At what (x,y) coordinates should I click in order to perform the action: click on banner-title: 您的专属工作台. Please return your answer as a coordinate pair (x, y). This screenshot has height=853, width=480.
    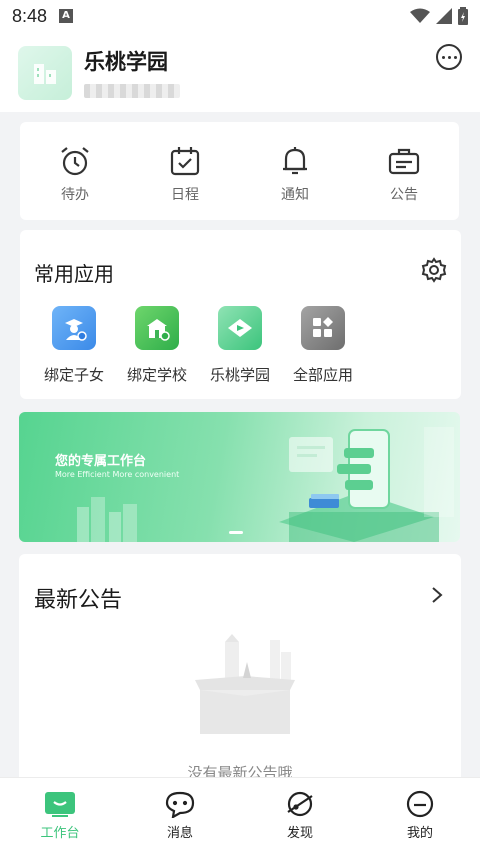
    Looking at the image, I should click on (101, 461).